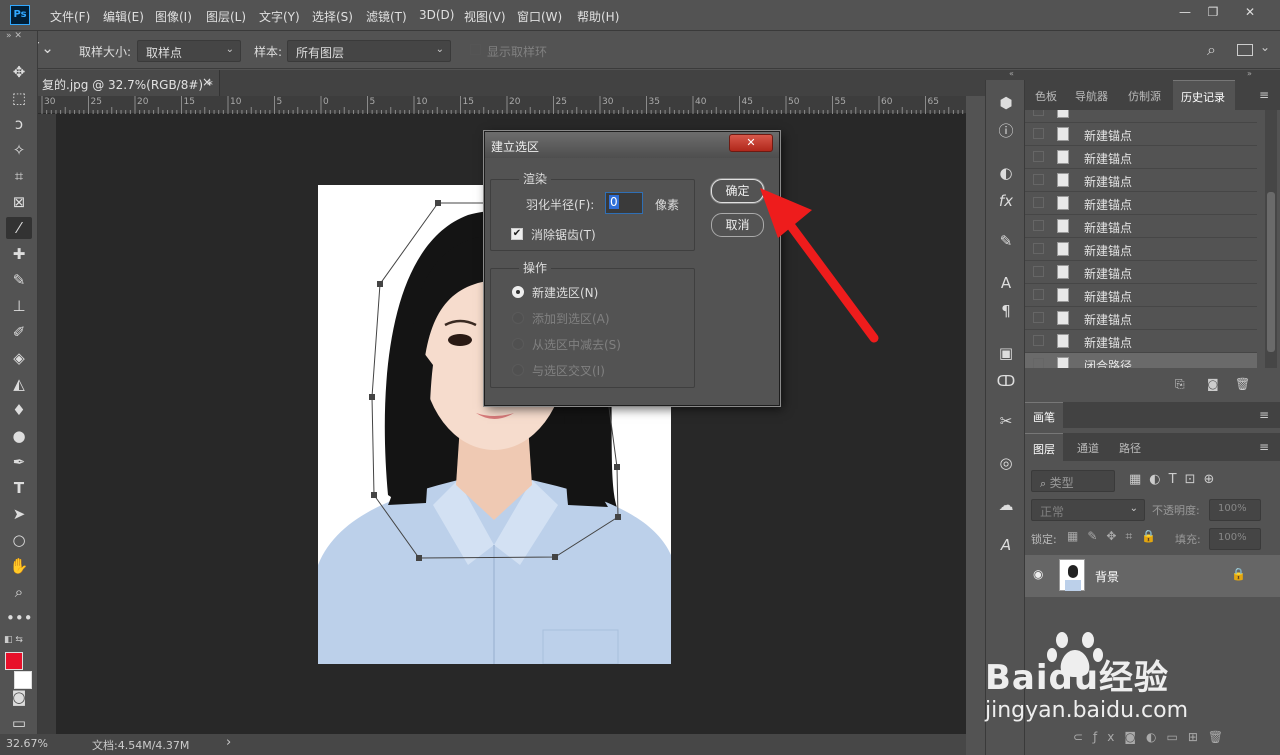 This screenshot has width=1280, height=755. What do you see at coordinates (1006, 545) in the screenshot?
I see `glyph-a-icon: A` at bounding box center [1006, 545].